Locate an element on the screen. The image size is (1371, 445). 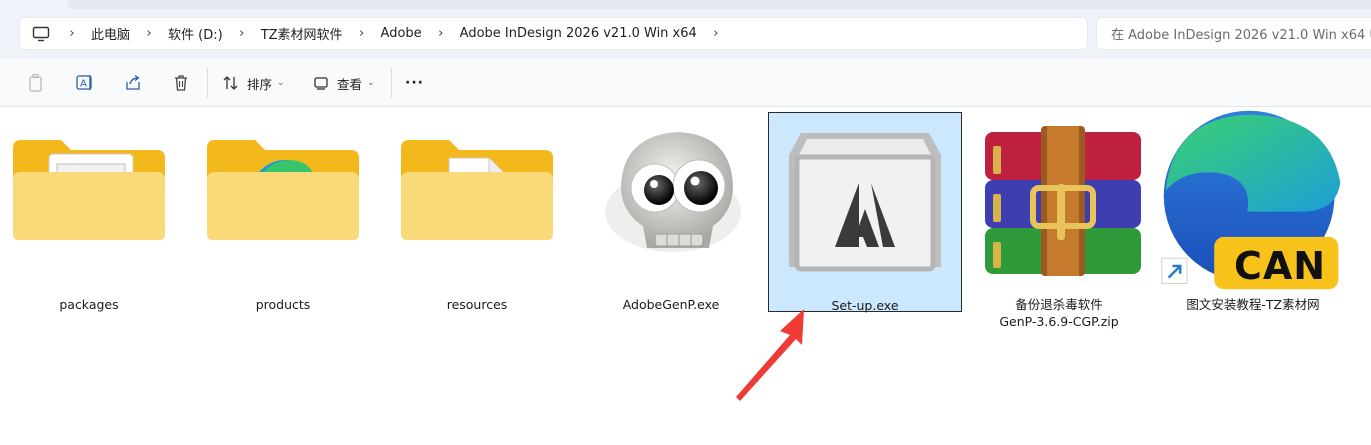
delete-button is located at coordinates (181, 83).